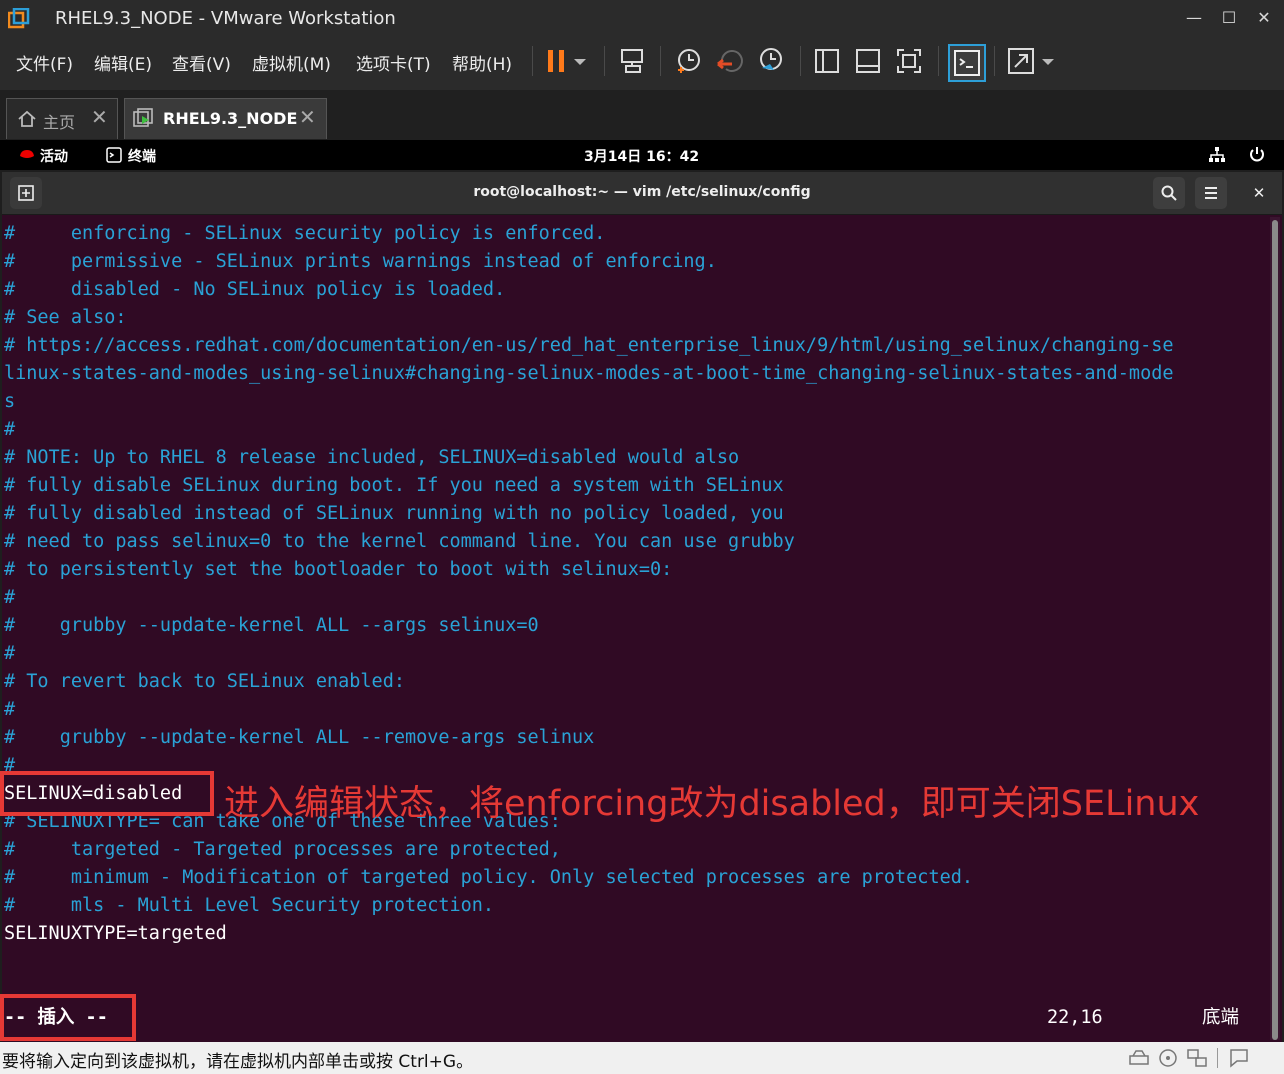 The image size is (1284, 1074). What do you see at coordinates (967, 63) in the screenshot?
I see `console-icon` at bounding box center [967, 63].